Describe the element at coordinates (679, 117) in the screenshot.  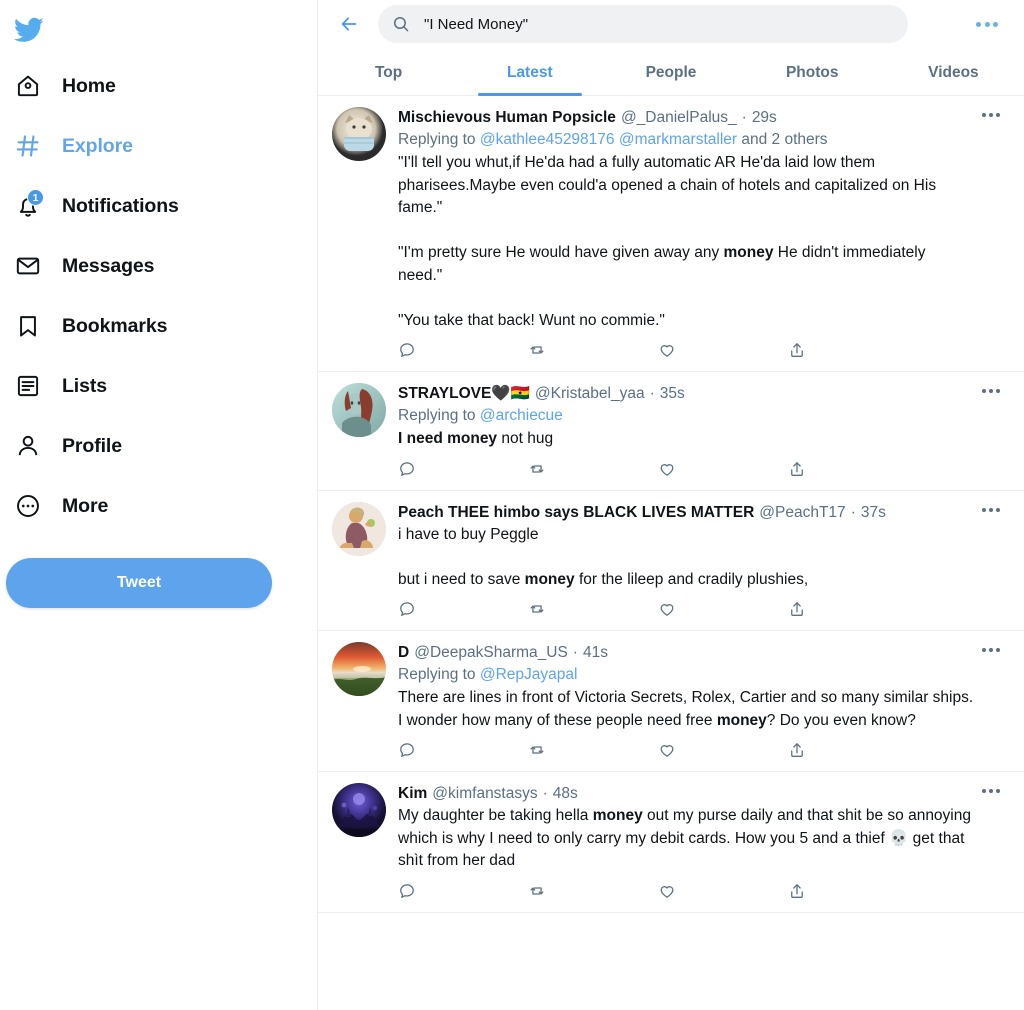
I see `user-handle: @_DanielPalus_` at that location.